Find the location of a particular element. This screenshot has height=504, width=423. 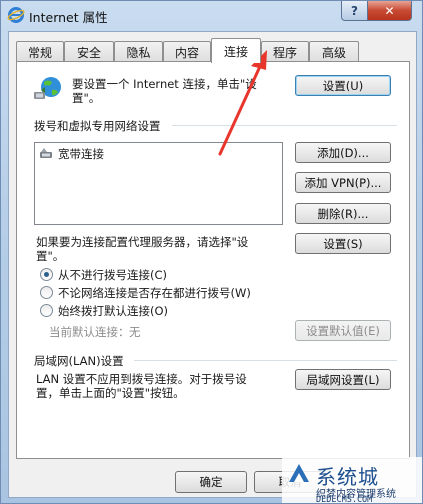

internet-explorer-icon is located at coordinates (16, 15).